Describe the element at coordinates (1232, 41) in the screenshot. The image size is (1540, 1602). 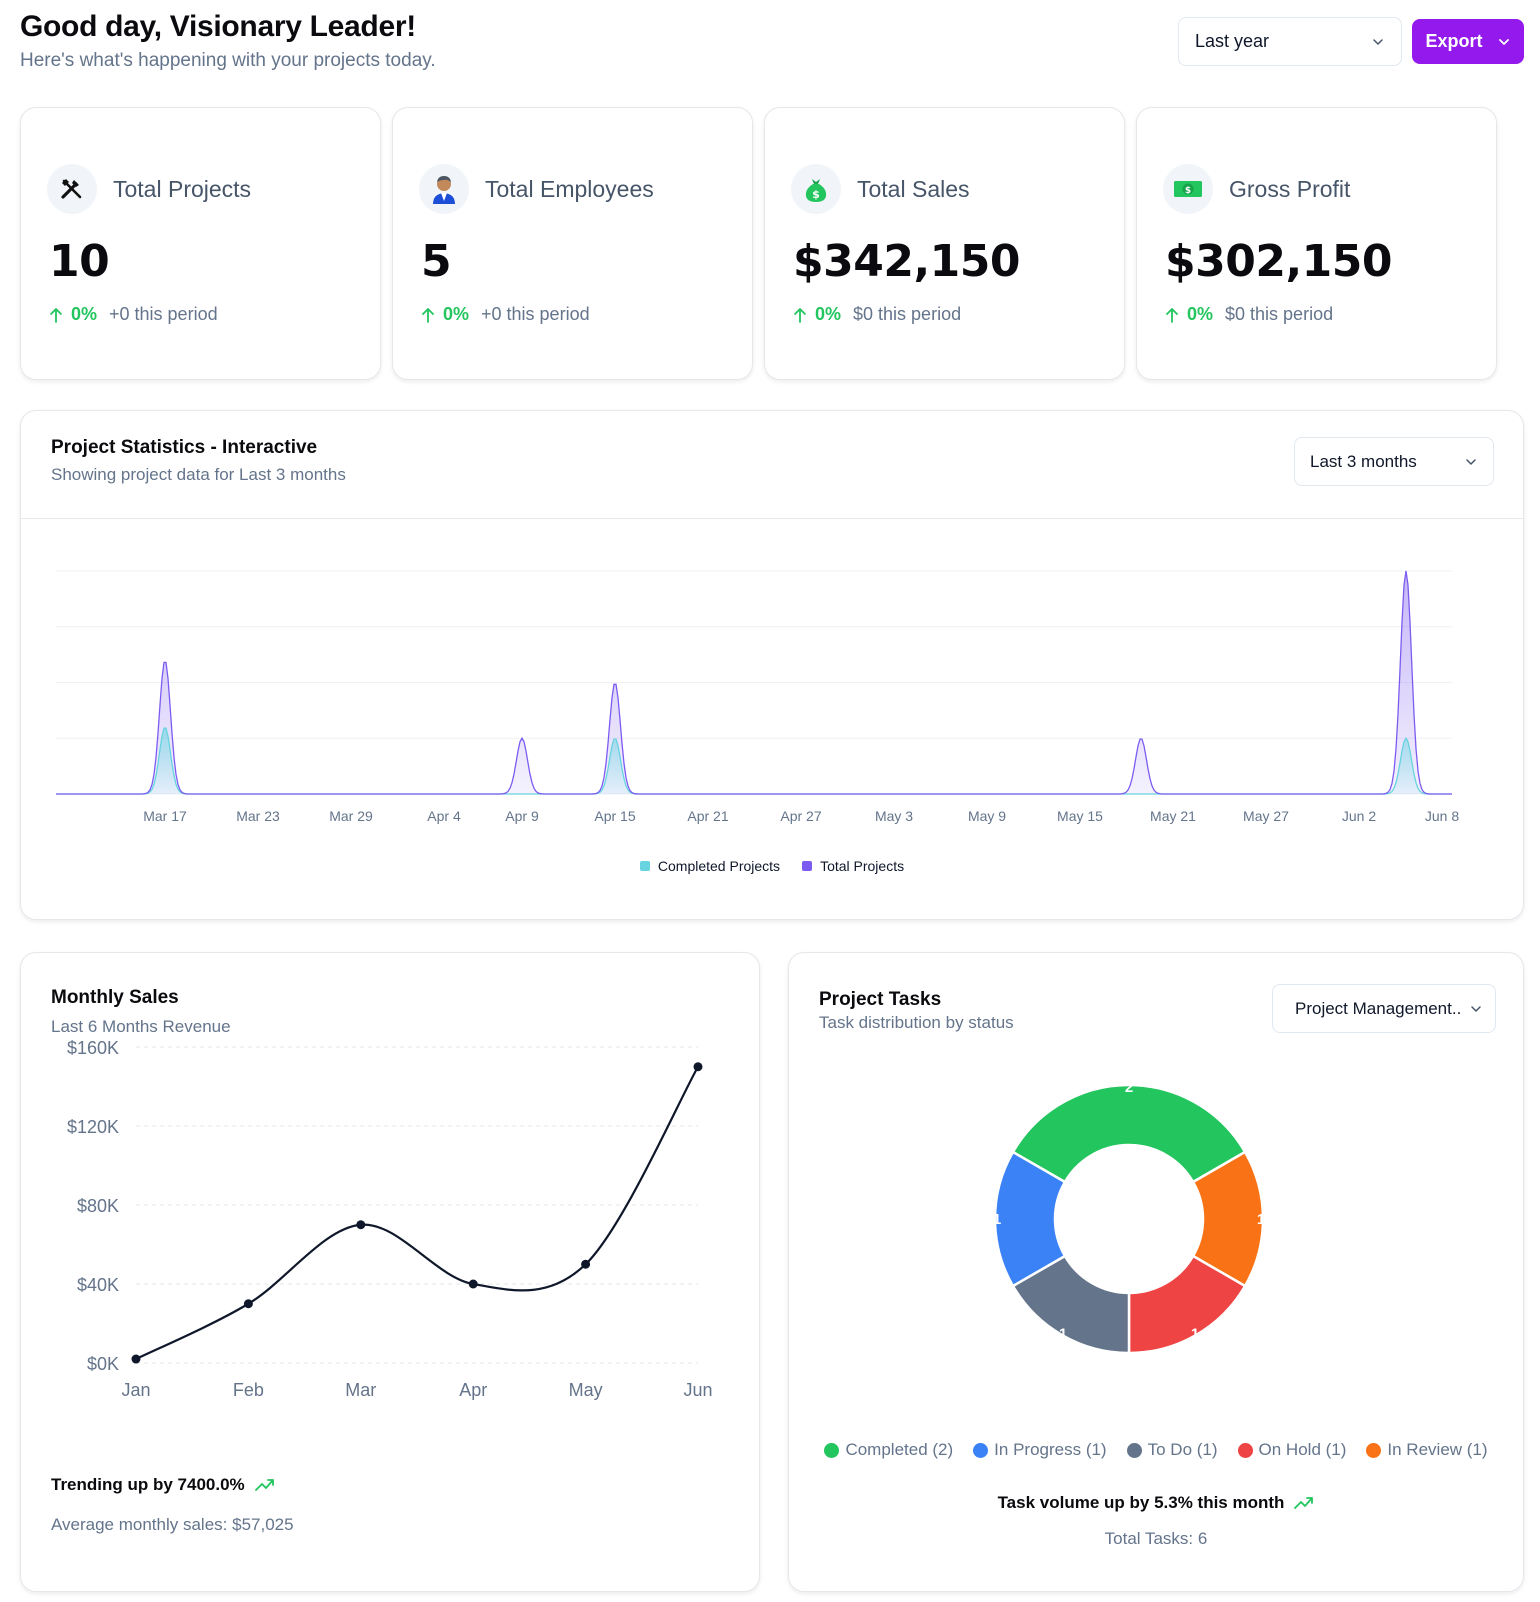
I see `period-select-value: Last year` at that location.